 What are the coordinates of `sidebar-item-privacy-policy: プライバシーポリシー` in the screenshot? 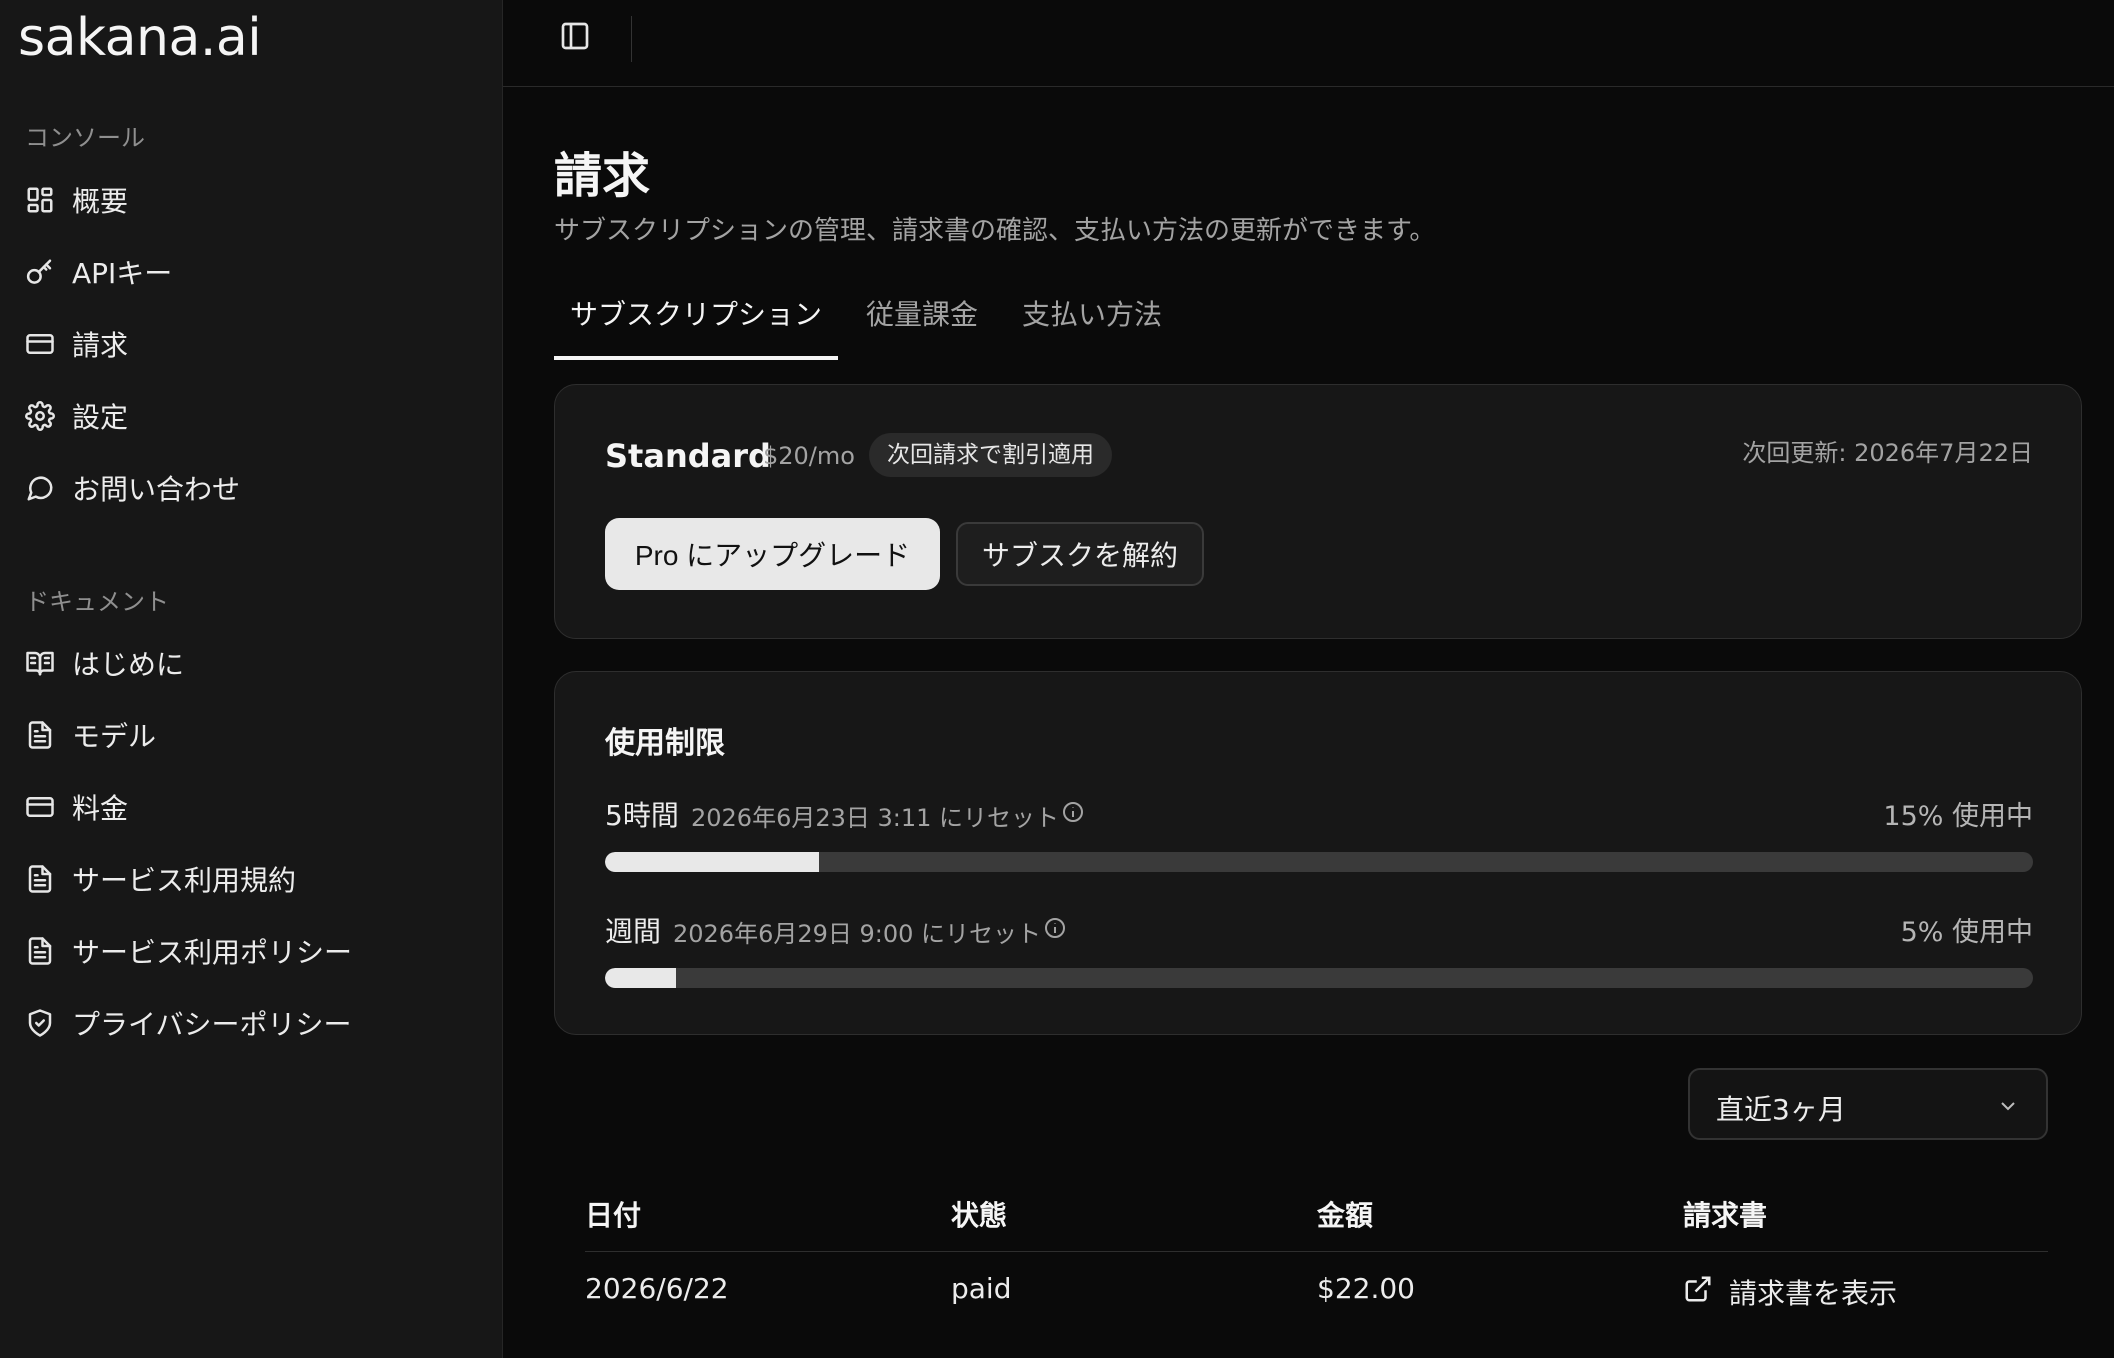 It's located at (187, 1023).